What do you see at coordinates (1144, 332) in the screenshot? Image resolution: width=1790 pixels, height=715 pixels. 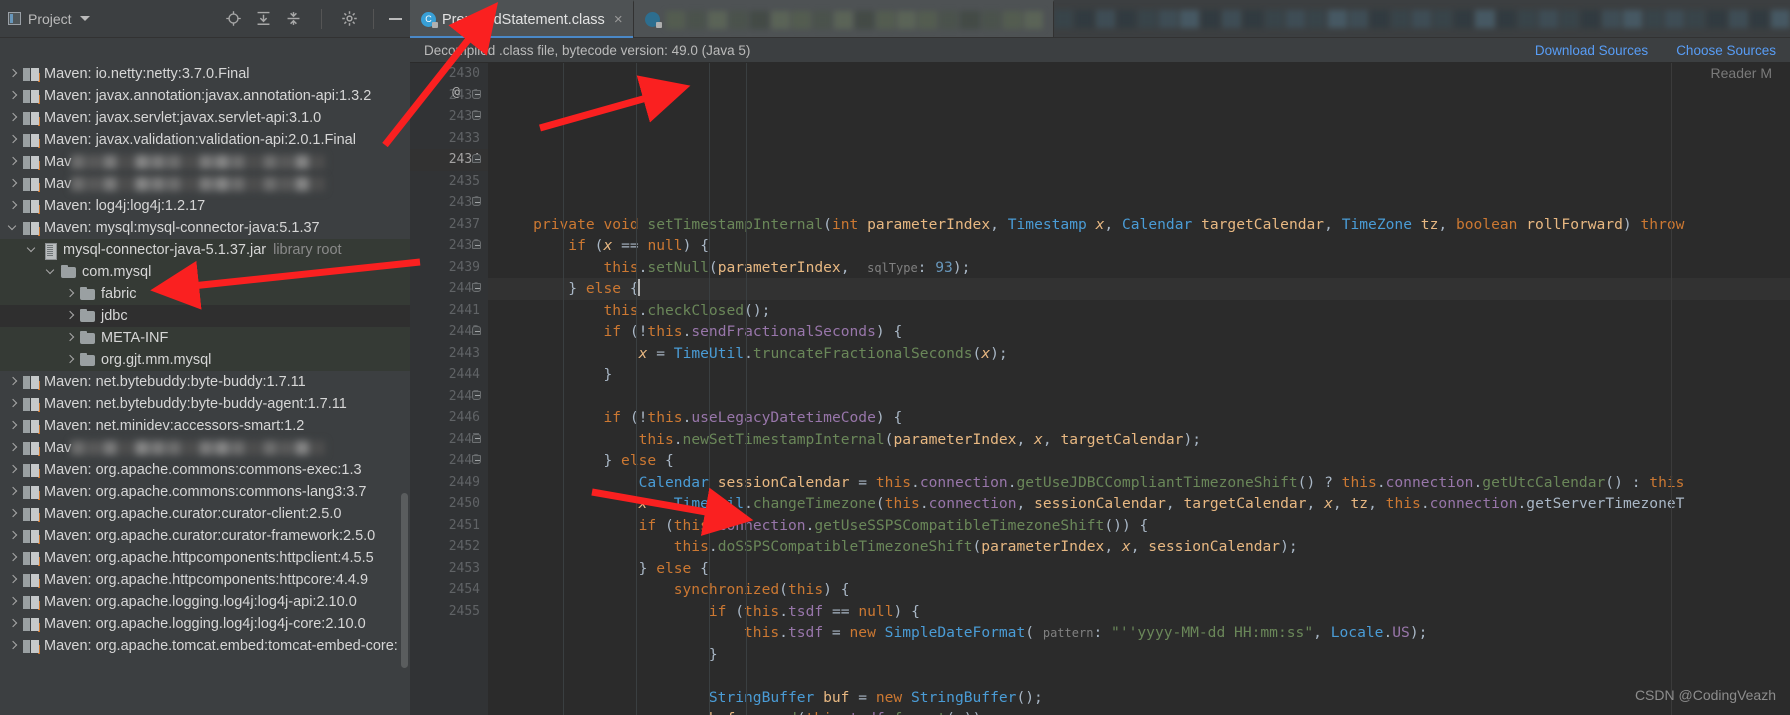 I see `code-line: if (!this.sendFractionalSeconds) {` at bounding box center [1144, 332].